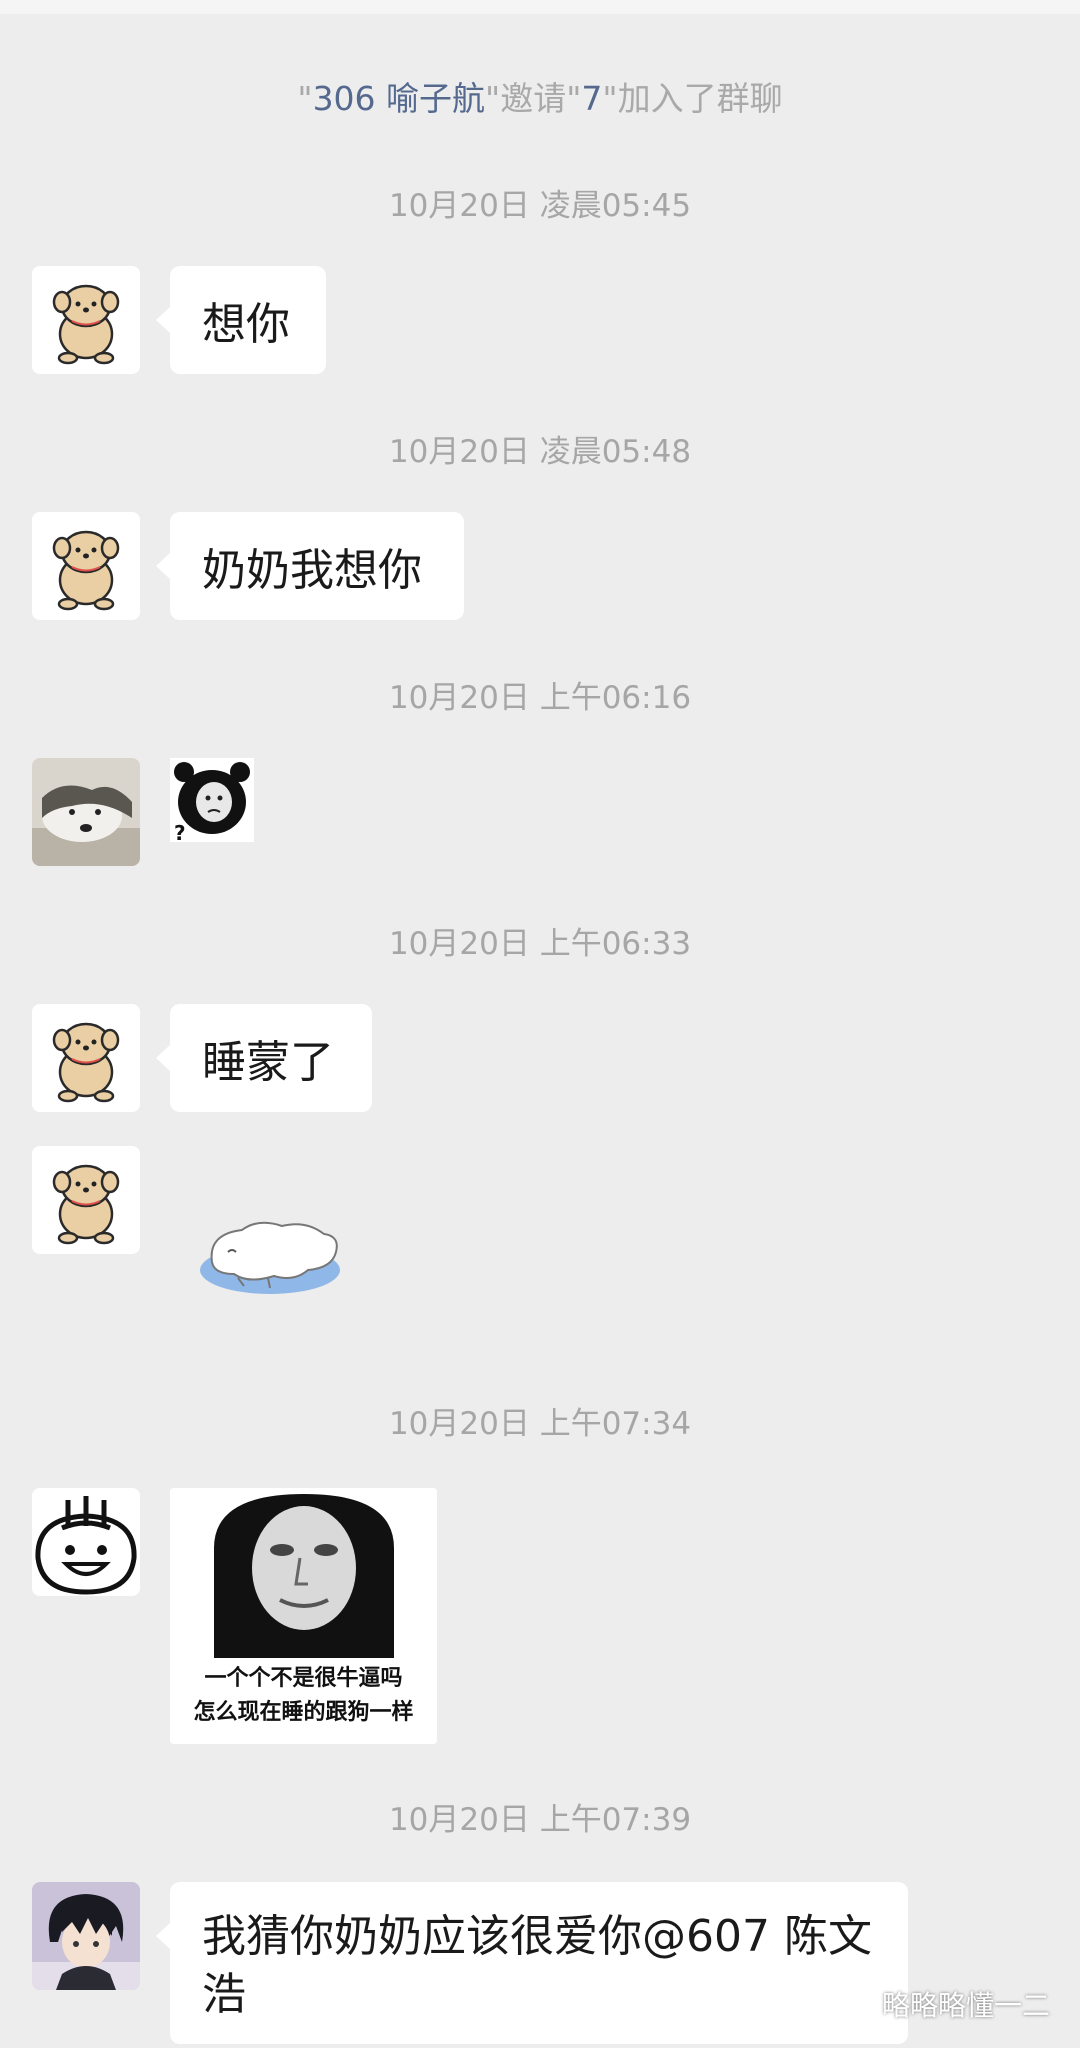 Image resolution: width=1080 pixels, height=2048 pixels. I want to click on doodle-face-avatar, so click(86, 1542).